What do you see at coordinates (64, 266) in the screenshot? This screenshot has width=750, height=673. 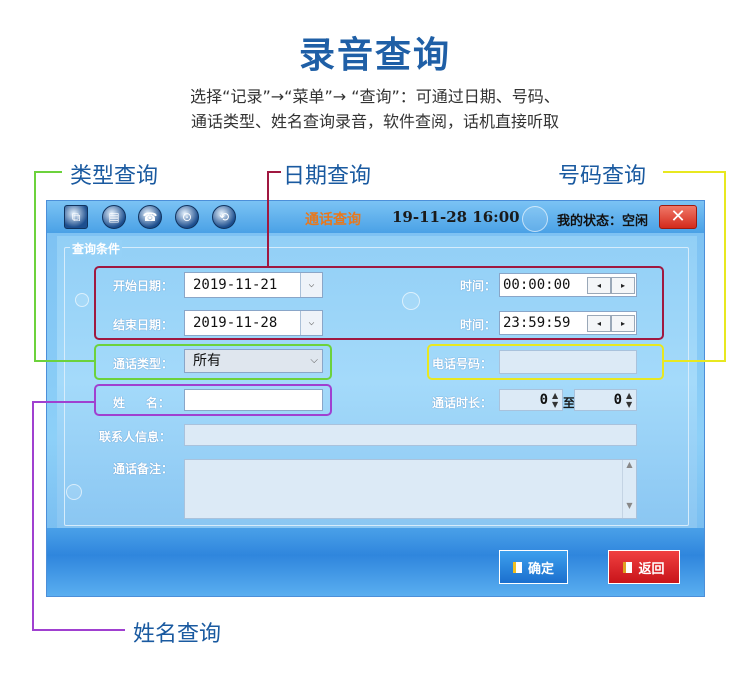 I see `type-connector-line` at bounding box center [64, 266].